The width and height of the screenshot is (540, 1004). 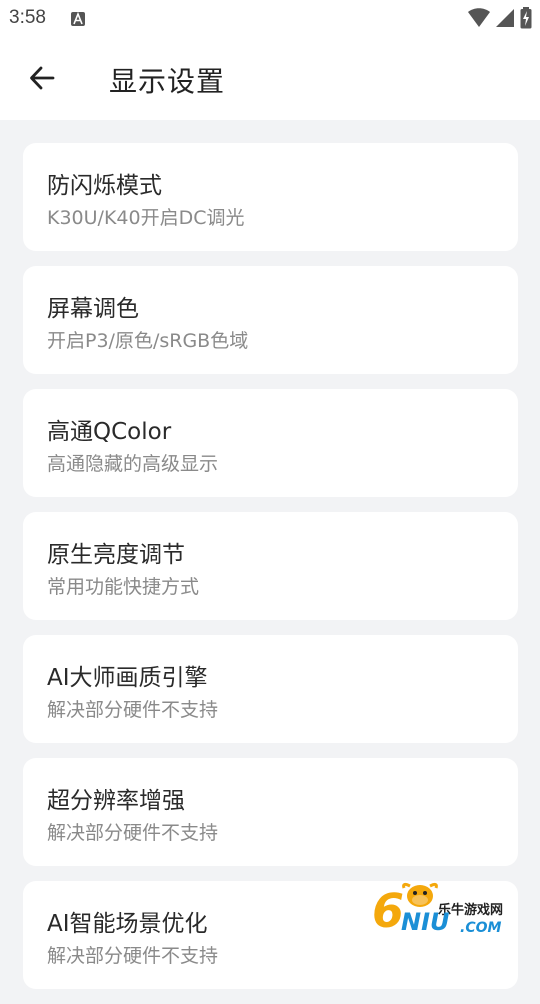 I want to click on a-notification-icon, so click(x=78, y=20).